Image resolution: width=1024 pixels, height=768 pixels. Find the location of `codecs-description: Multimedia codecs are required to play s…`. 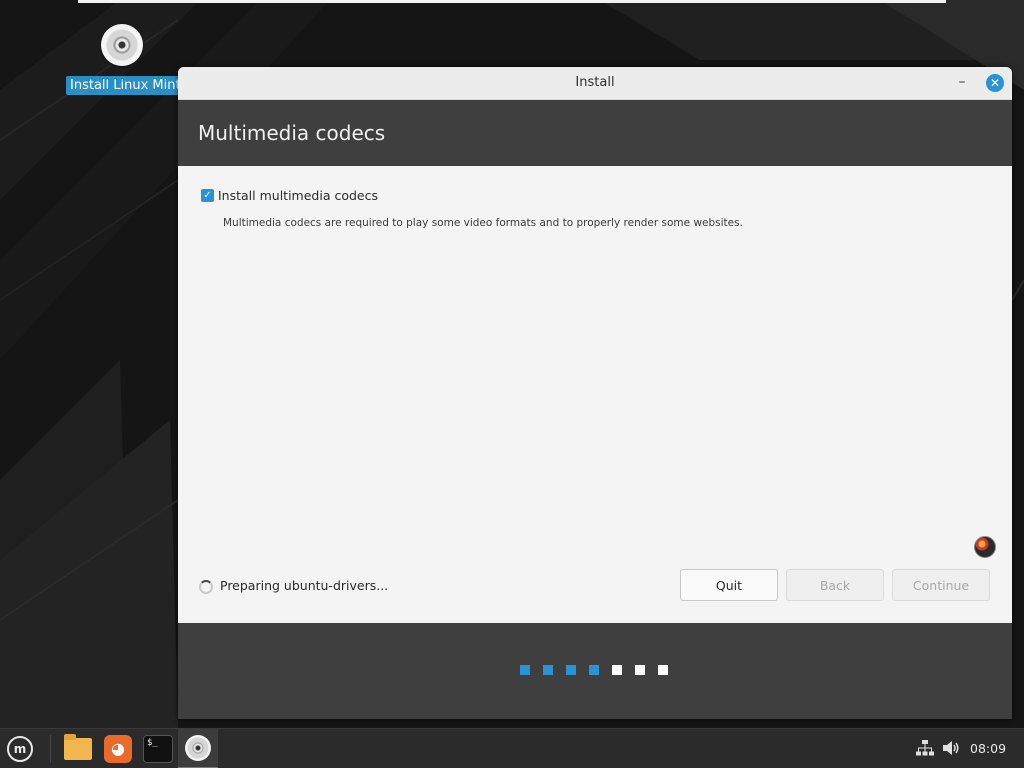

codecs-description: Multimedia codecs are required to play s… is located at coordinates (483, 223).